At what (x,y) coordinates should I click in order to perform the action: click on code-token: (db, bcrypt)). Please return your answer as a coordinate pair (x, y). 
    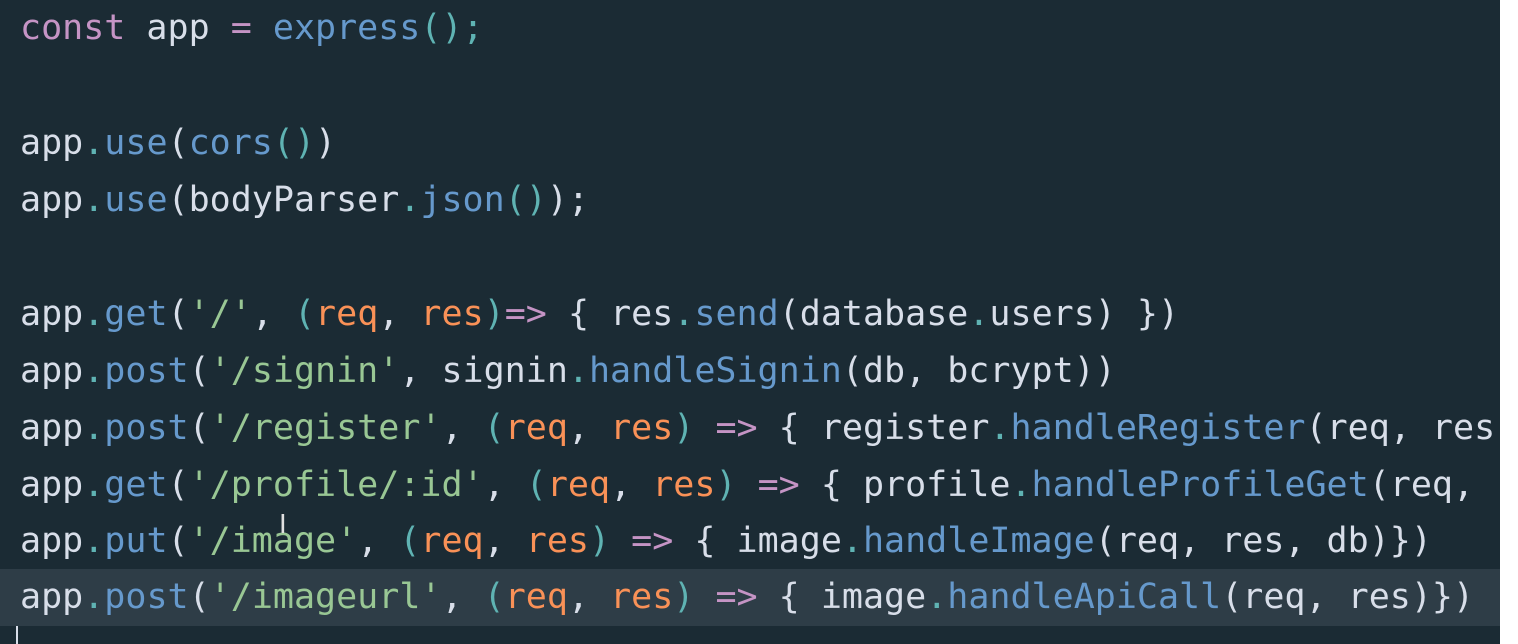
    Looking at the image, I should click on (978, 371).